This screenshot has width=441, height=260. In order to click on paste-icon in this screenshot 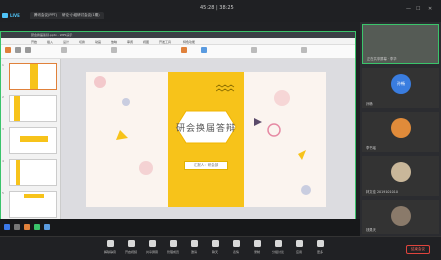, I will do `click(8, 50)`.